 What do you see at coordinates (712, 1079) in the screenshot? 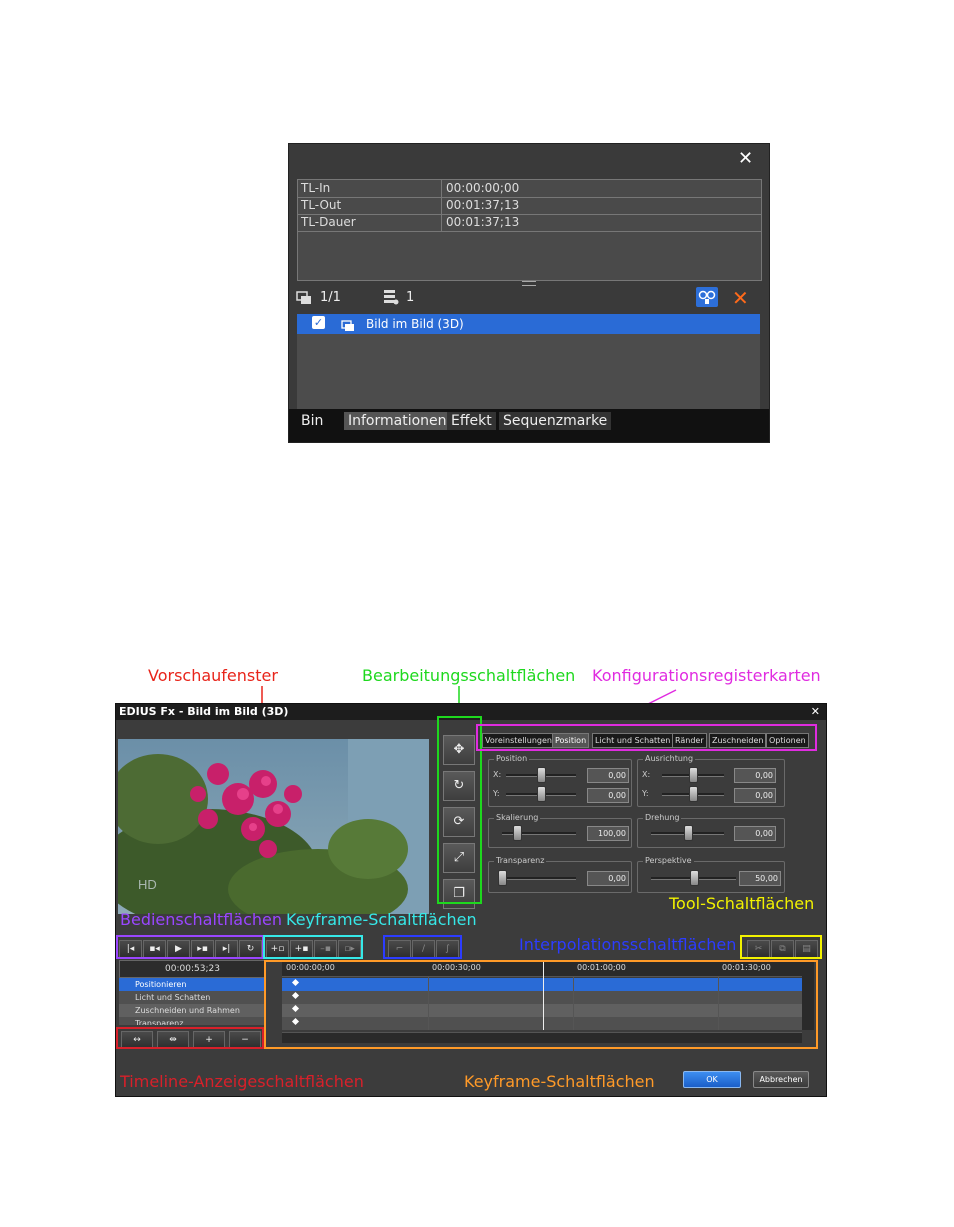
I see `ok-button: OK` at bounding box center [712, 1079].